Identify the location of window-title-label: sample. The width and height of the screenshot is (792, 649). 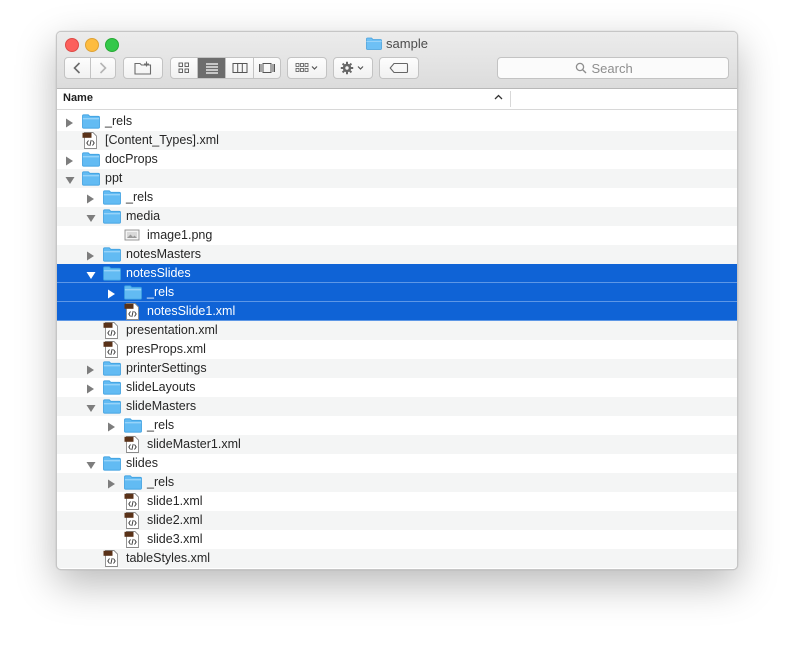
(407, 43).